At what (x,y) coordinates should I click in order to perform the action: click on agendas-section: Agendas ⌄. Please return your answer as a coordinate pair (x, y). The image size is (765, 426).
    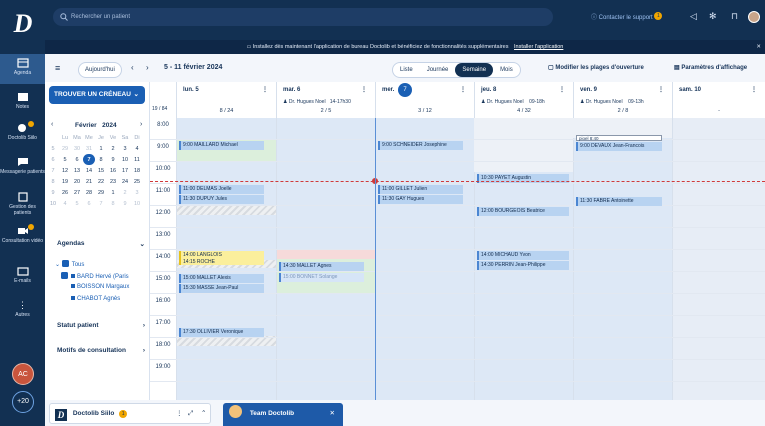
    Looking at the image, I should click on (101, 244).